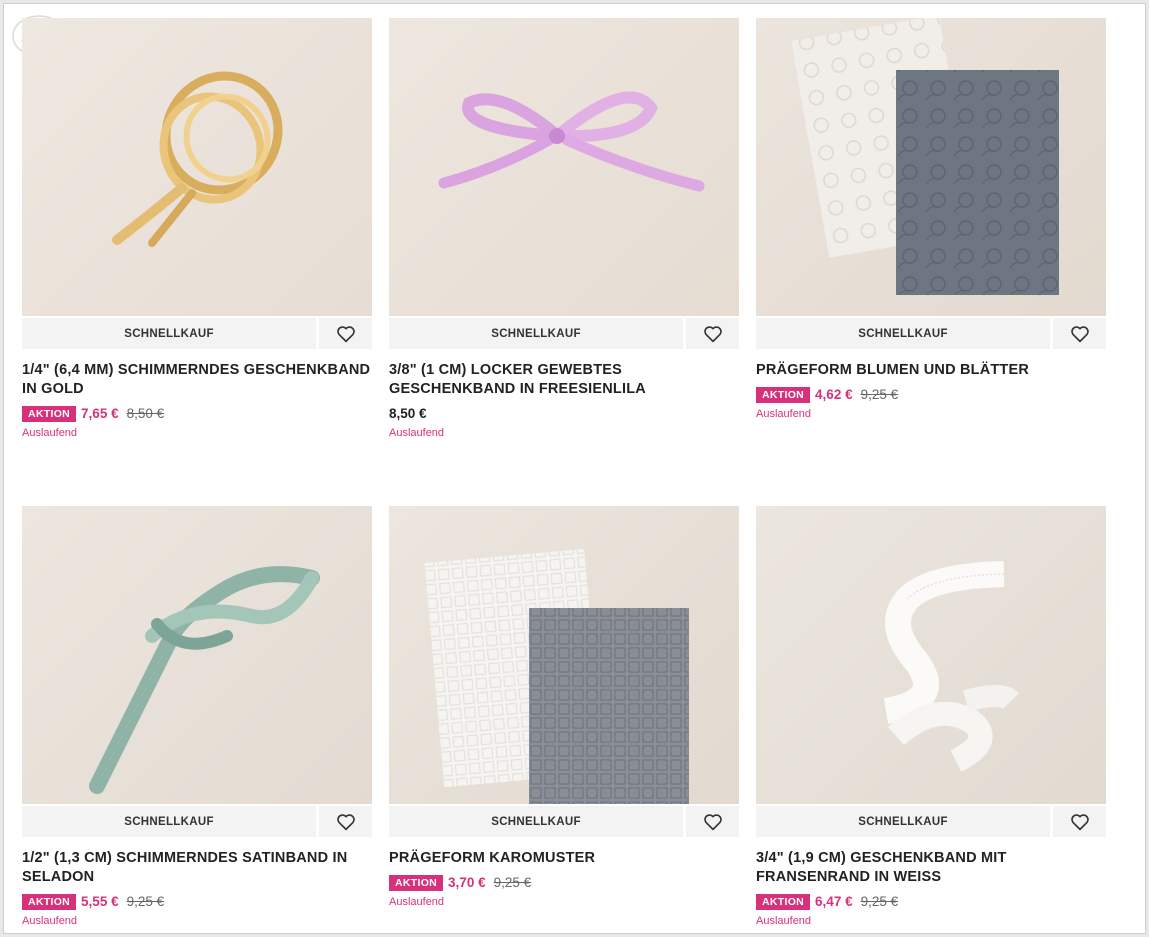  Describe the element at coordinates (834, 394) in the screenshot. I see `sale-price: 4,62 €` at that location.